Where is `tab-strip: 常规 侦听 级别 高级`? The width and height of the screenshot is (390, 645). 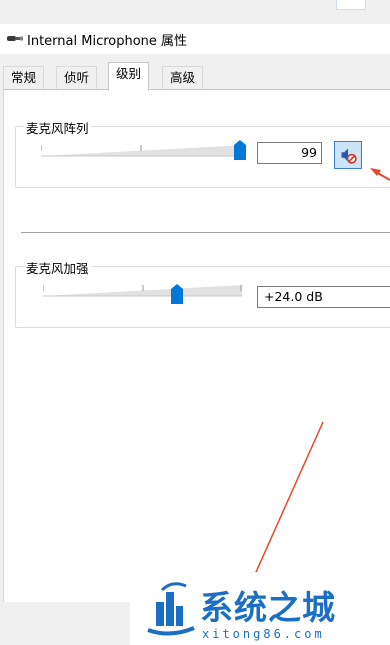
tab-strip: 常规 侦听 级别 高级 is located at coordinates (195, 76).